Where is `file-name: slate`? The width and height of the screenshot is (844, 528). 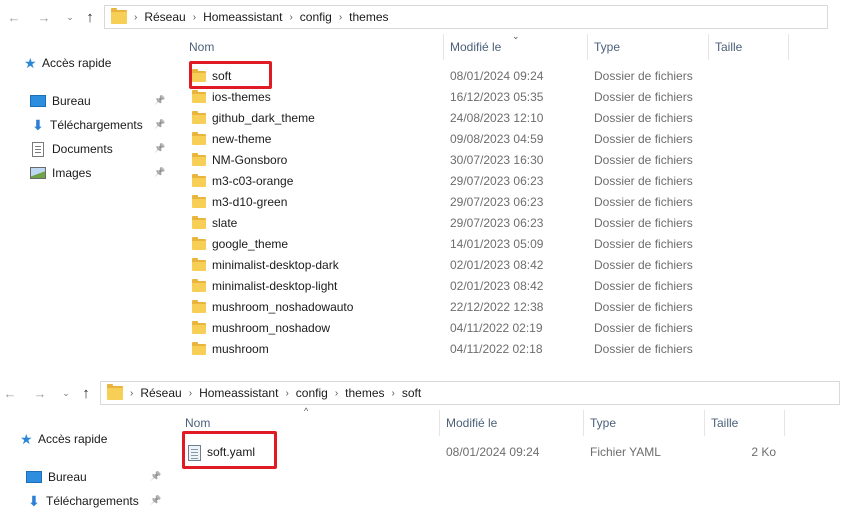 file-name: slate is located at coordinates (225, 223).